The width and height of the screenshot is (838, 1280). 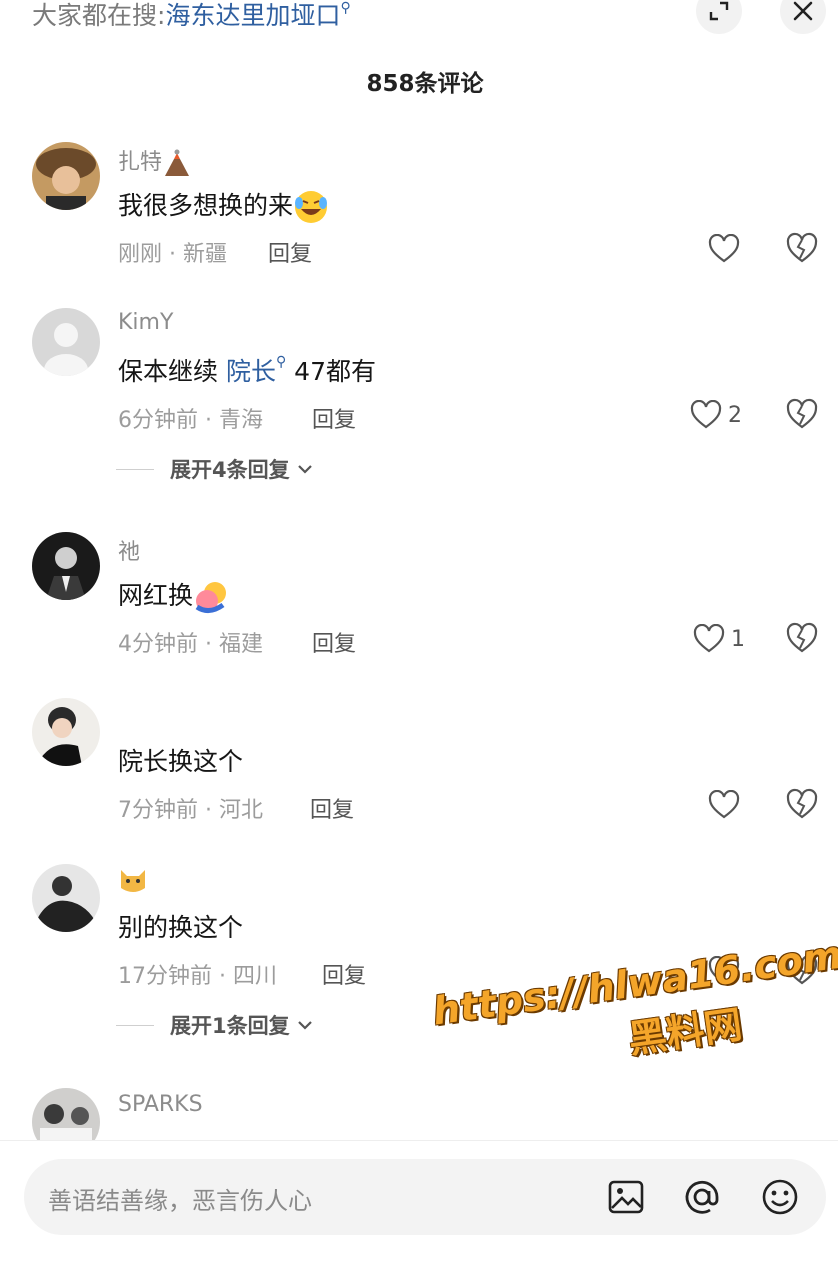 I want to click on volcano-icon, so click(x=177, y=162).